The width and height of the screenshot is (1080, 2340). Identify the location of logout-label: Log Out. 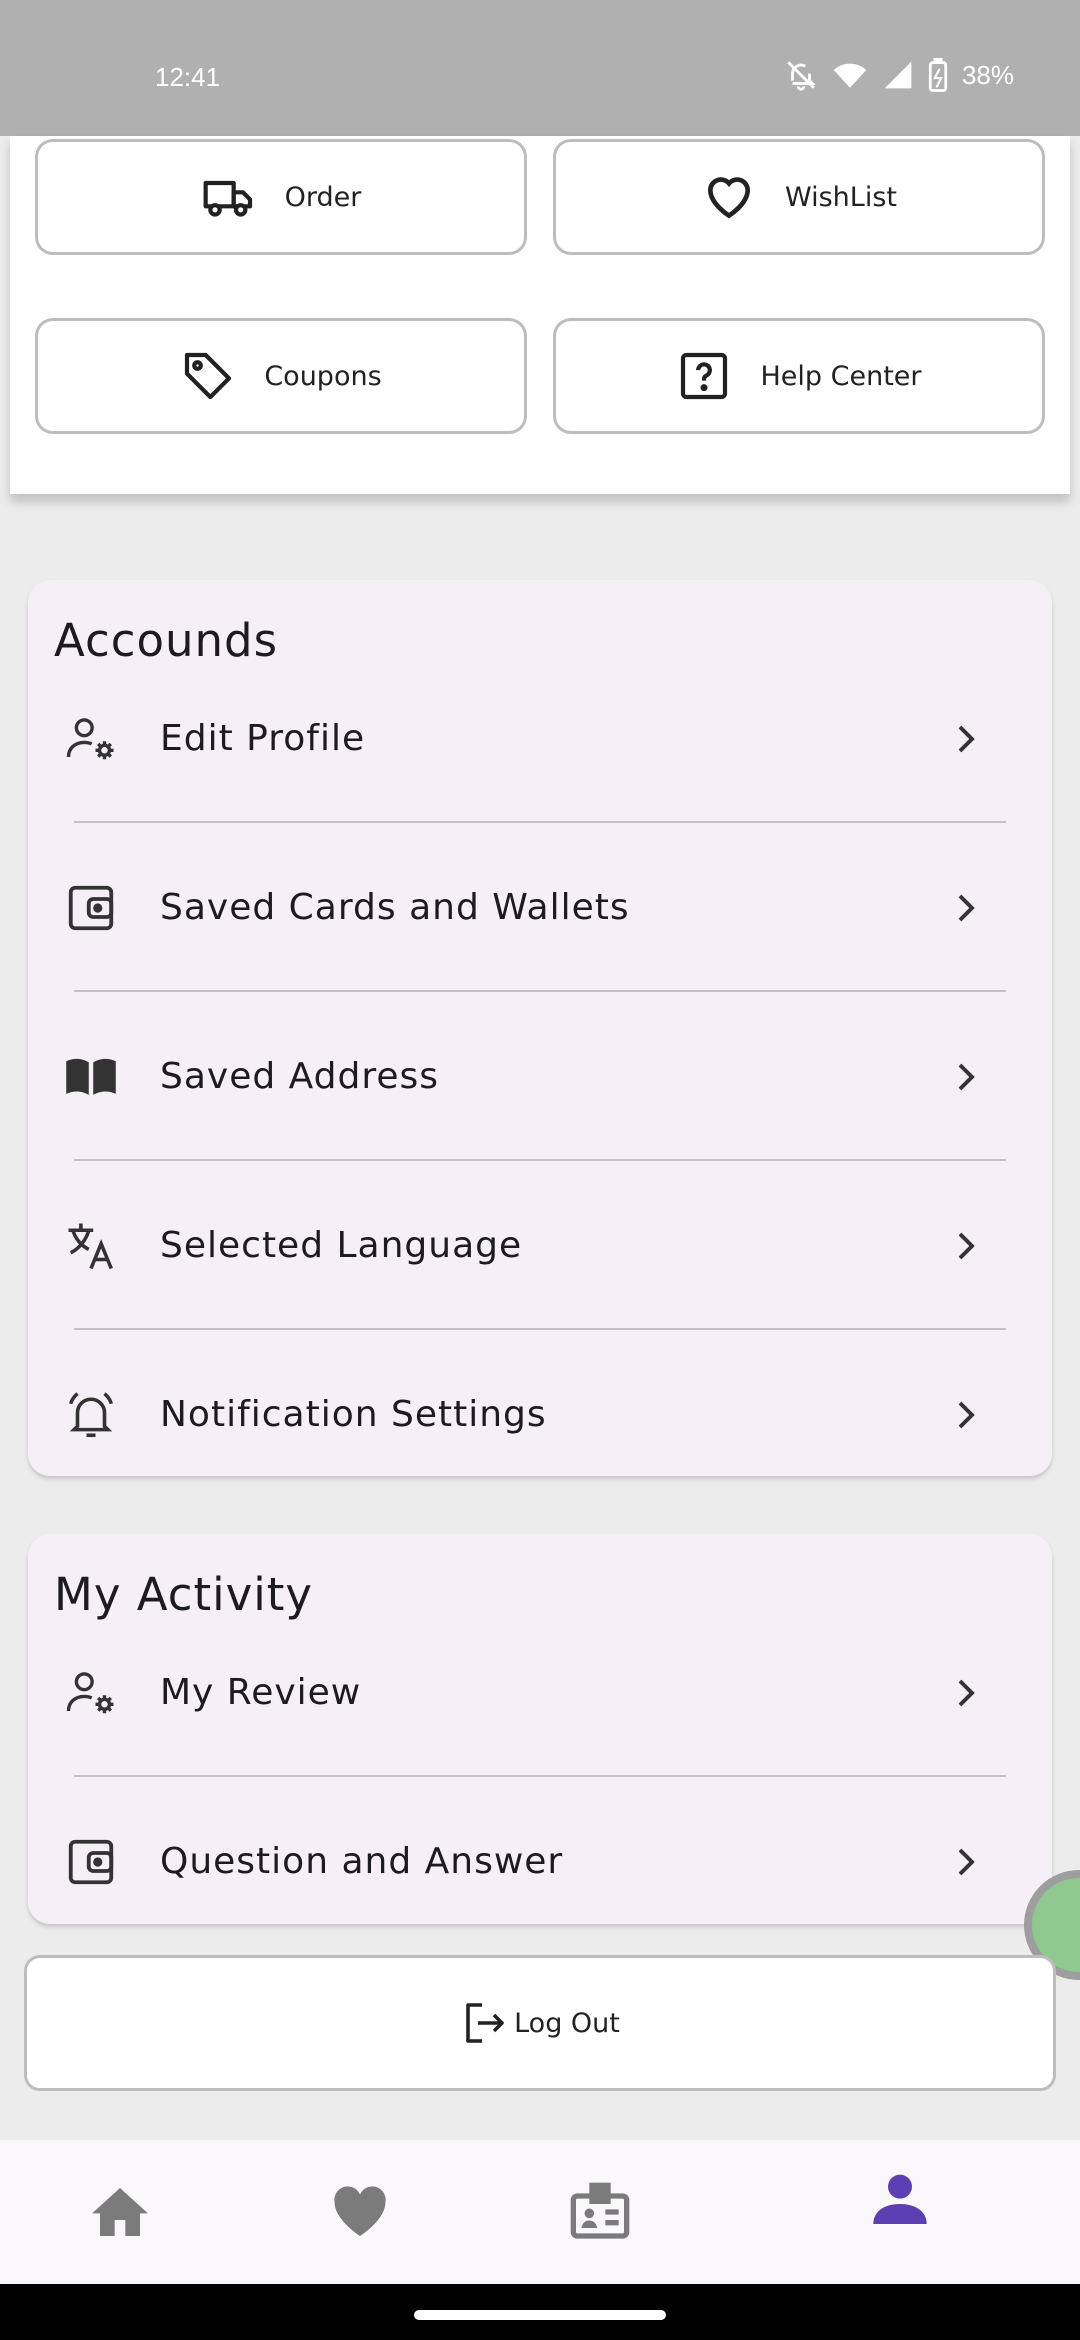
(567, 2023).